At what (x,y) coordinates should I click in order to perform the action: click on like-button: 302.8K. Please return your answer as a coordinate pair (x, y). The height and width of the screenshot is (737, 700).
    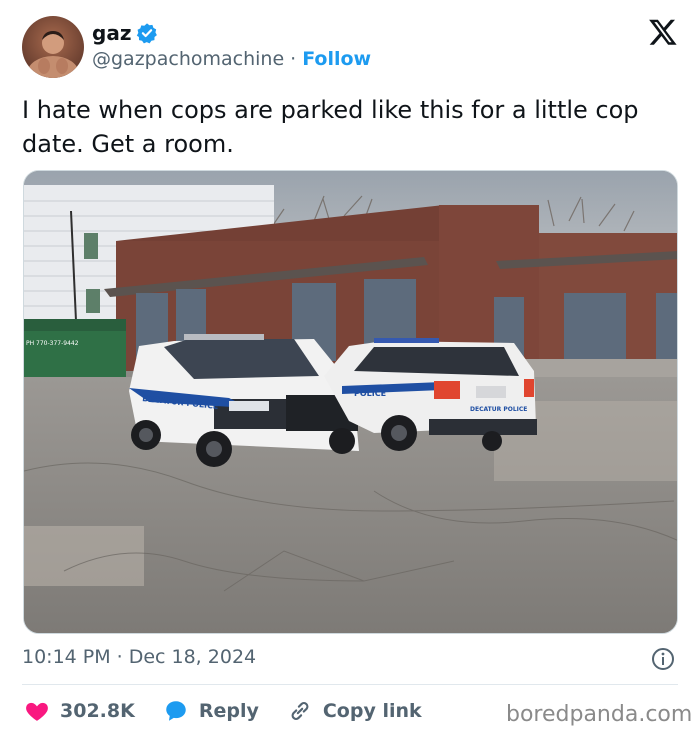
    Looking at the image, I should click on (79, 711).